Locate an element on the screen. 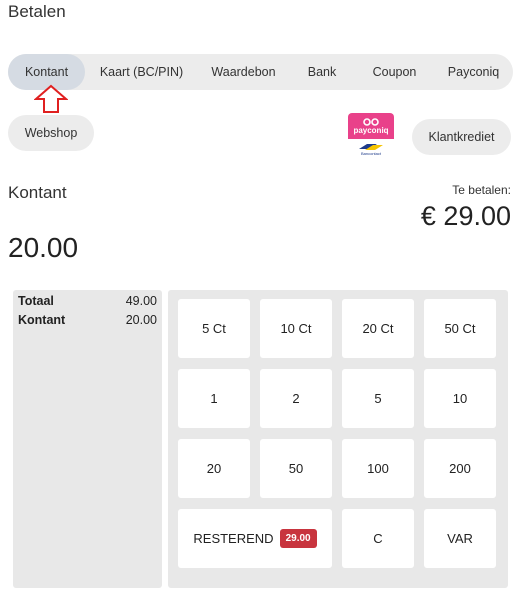  summary-row: Kontant 20.00 is located at coordinates (87, 320).